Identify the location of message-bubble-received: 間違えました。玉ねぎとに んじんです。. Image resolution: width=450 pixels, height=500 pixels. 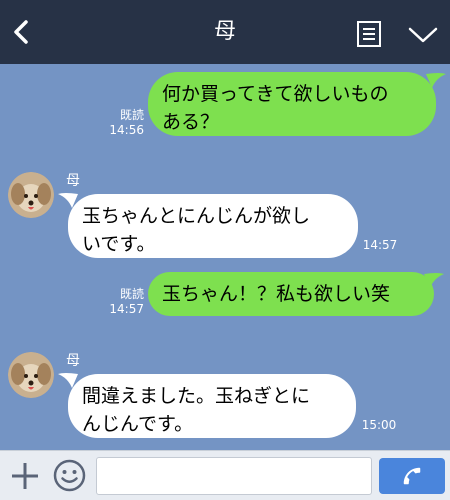
(212, 406).